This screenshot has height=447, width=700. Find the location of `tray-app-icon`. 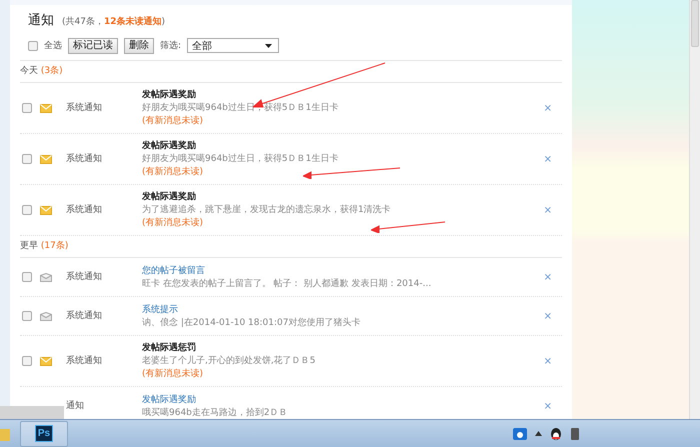

tray-app-icon is located at coordinates (520, 434).